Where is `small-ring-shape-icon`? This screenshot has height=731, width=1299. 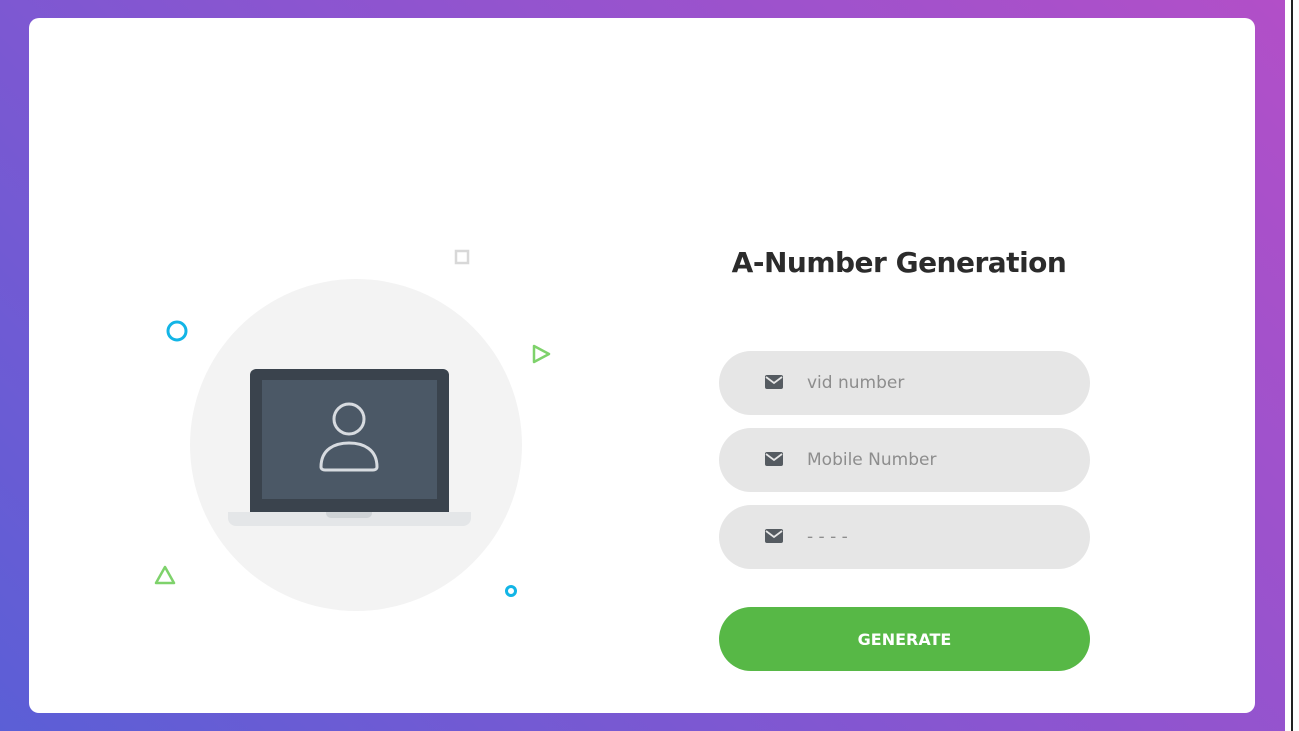
small-ring-shape-icon is located at coordinates (511, 591).